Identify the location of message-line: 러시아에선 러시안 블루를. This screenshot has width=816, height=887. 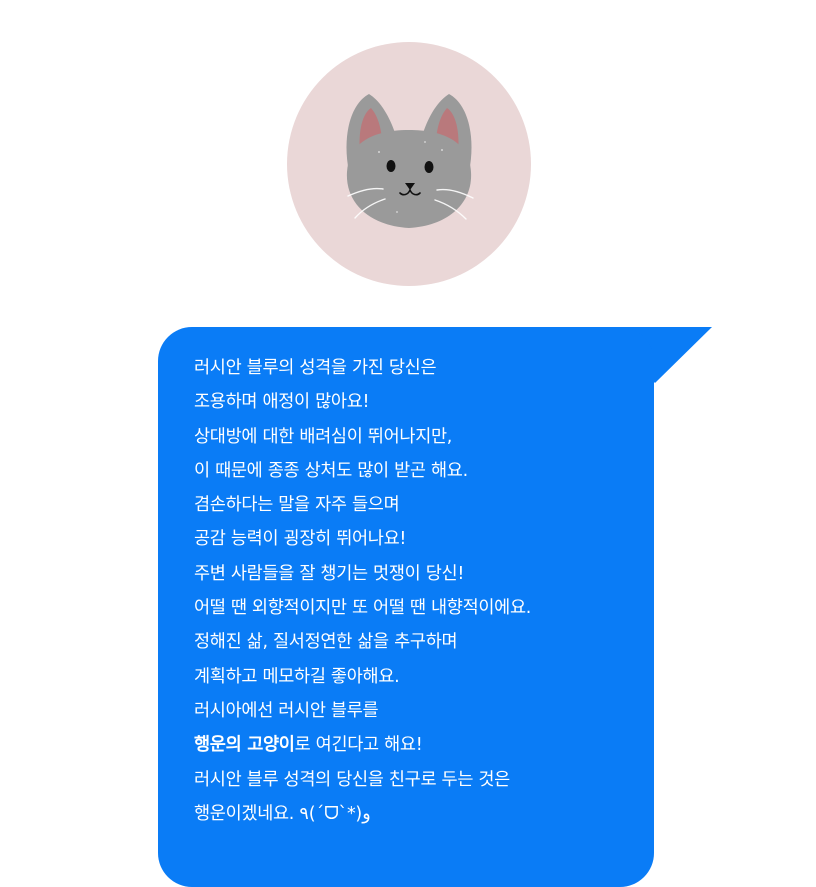
(286, 710).